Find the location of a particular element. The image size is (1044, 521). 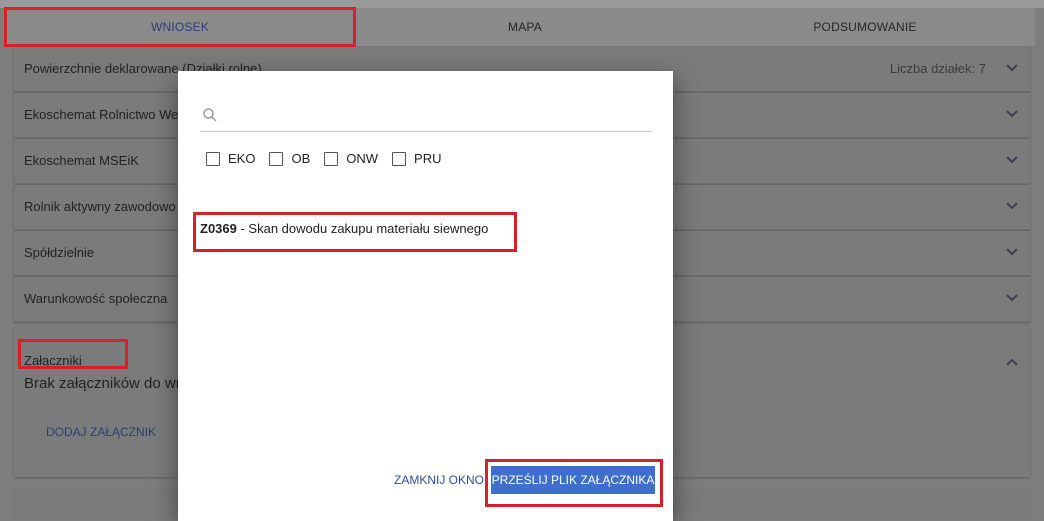

highlight-attachments-title is located at coordinates (73, 354).